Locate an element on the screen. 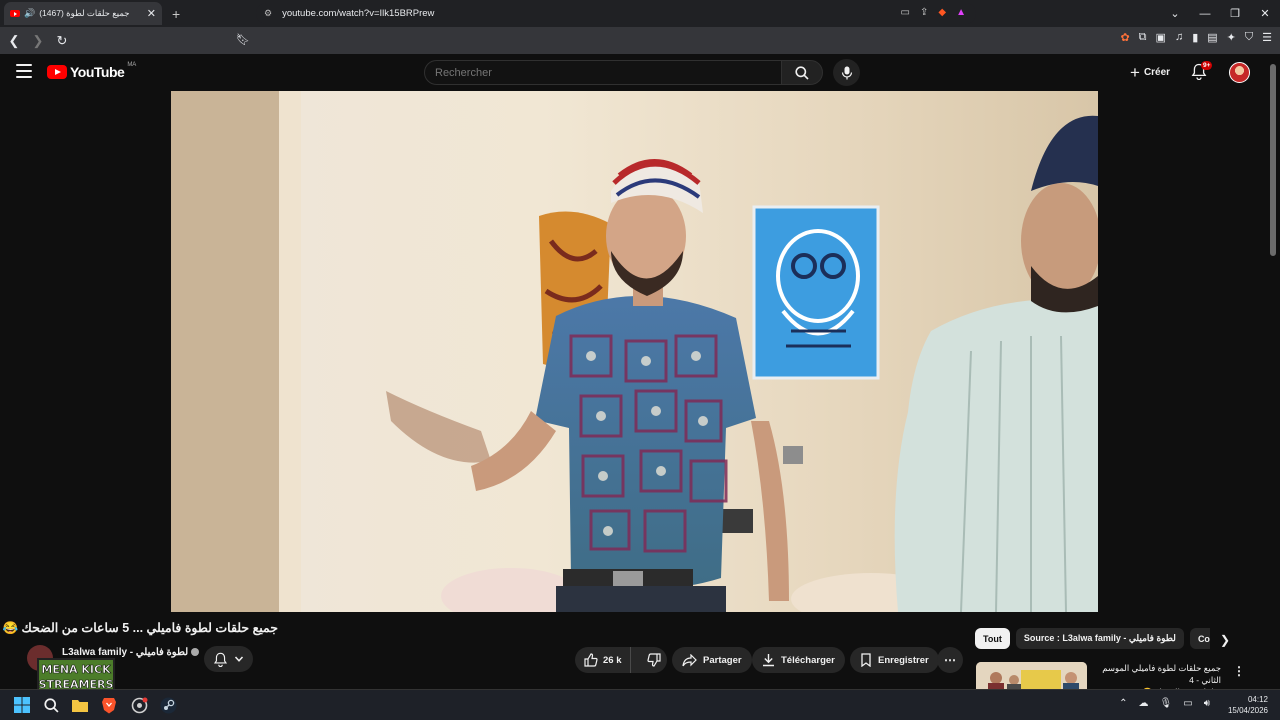 Image resolution: width=1280 pixels, height=720 pixels. thumbnail-image is located at coordinates (1031, 677).